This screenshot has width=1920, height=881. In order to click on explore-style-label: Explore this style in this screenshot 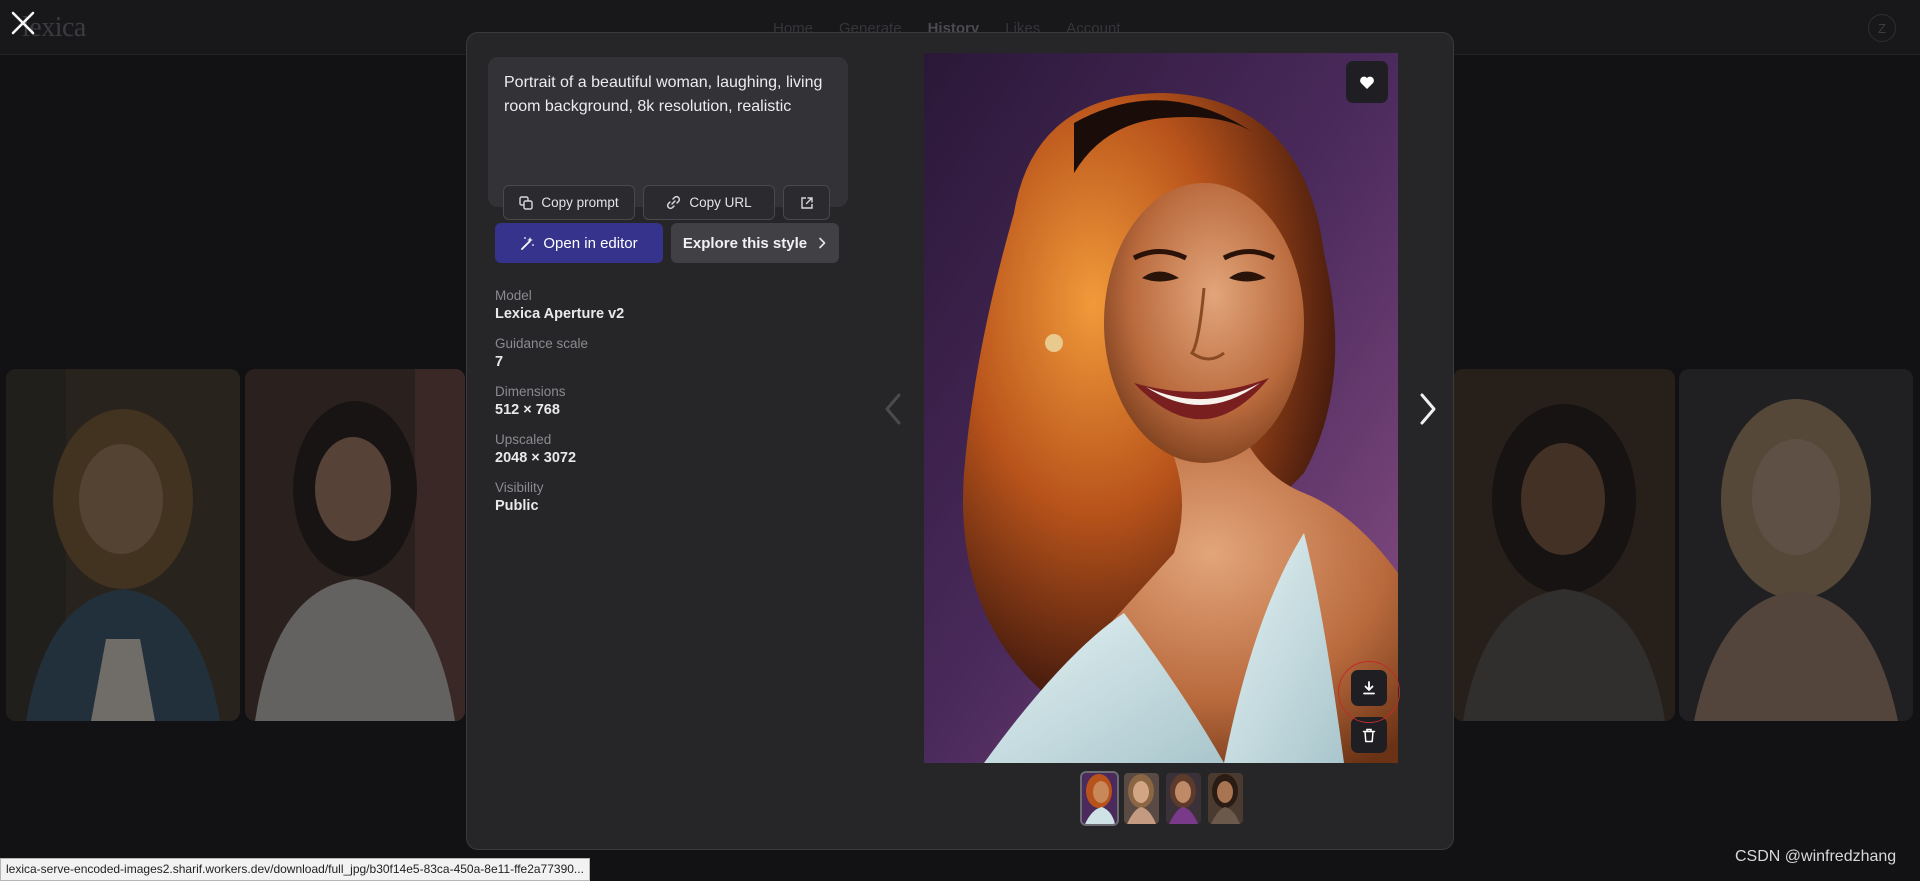, I will do `click(745, 243)`.